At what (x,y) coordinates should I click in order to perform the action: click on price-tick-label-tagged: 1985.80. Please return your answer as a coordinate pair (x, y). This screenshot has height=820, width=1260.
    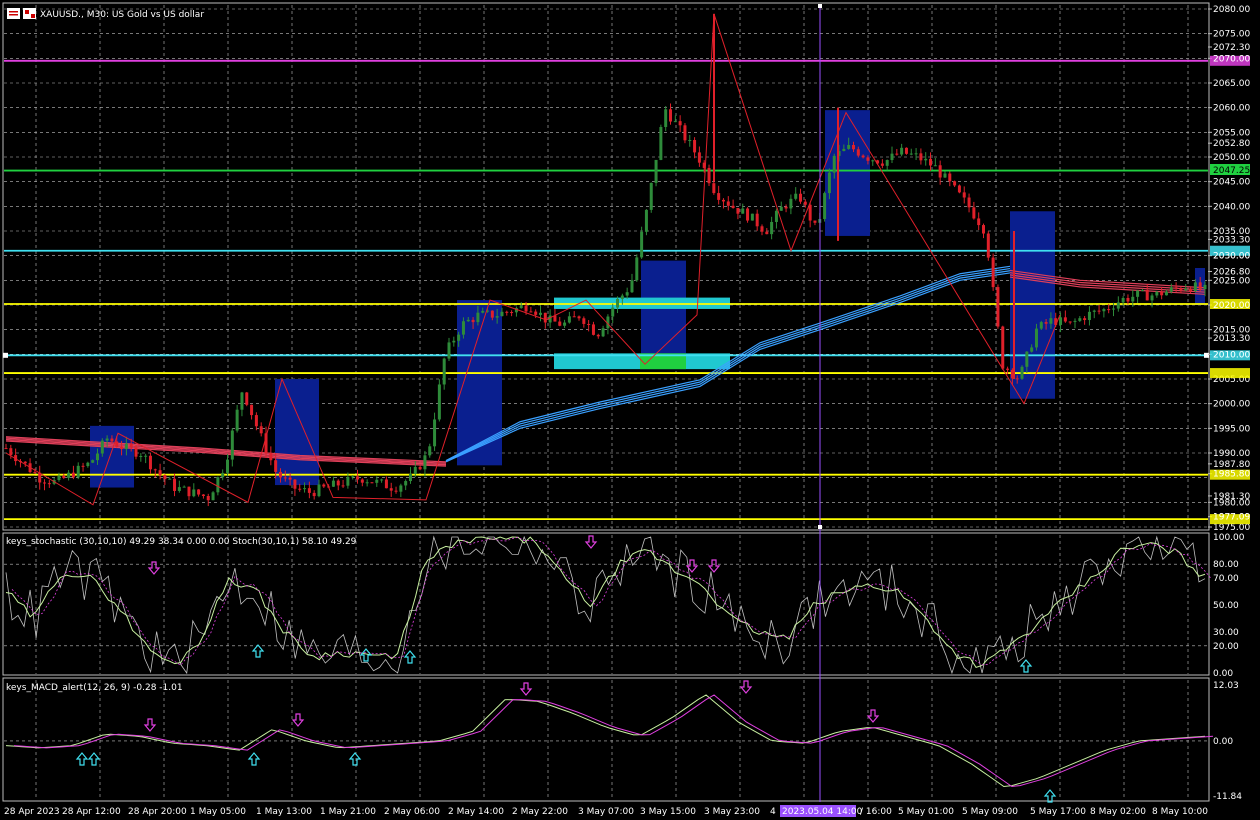
    Looking at the image, I should click on (1231, 475).